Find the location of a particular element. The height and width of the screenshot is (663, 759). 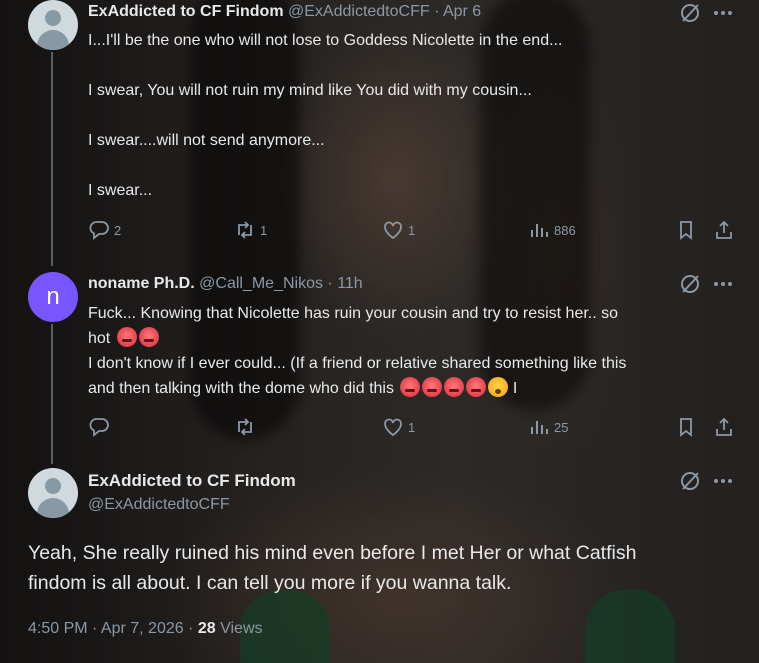

tweet-meta: 4:50 PM · Apr 7, 2026 · 28 Views is located at coordinates (145, 629).